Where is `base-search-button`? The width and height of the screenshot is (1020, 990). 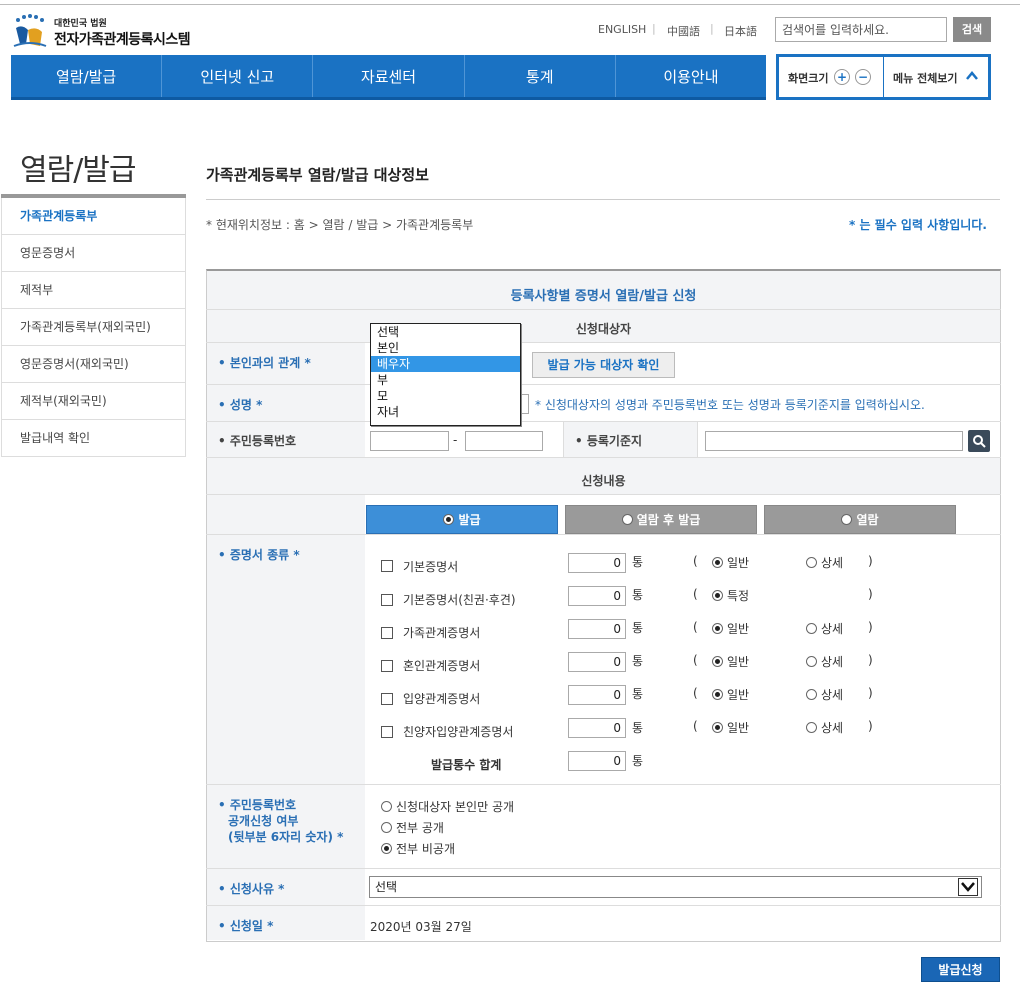
base-search-button is located at coordinates (979, 441).